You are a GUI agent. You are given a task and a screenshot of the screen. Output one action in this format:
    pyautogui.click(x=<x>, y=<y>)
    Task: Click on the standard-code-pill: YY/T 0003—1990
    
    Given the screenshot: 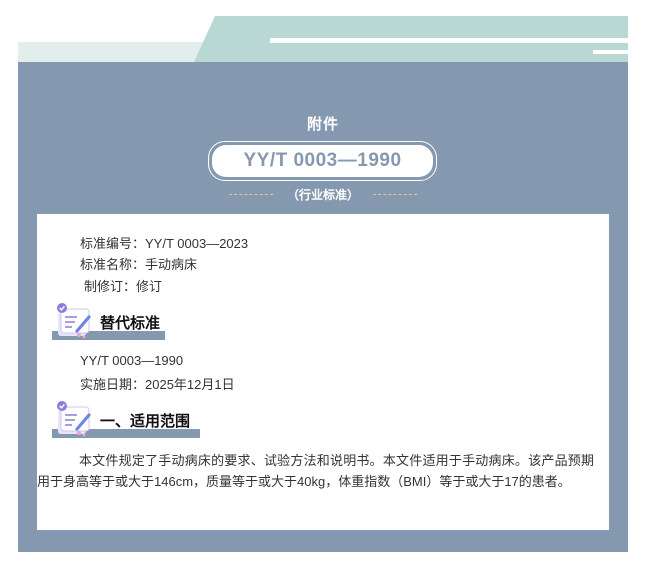 What is the action you would take?
    pyautogui.click(x=322, y=161)
    